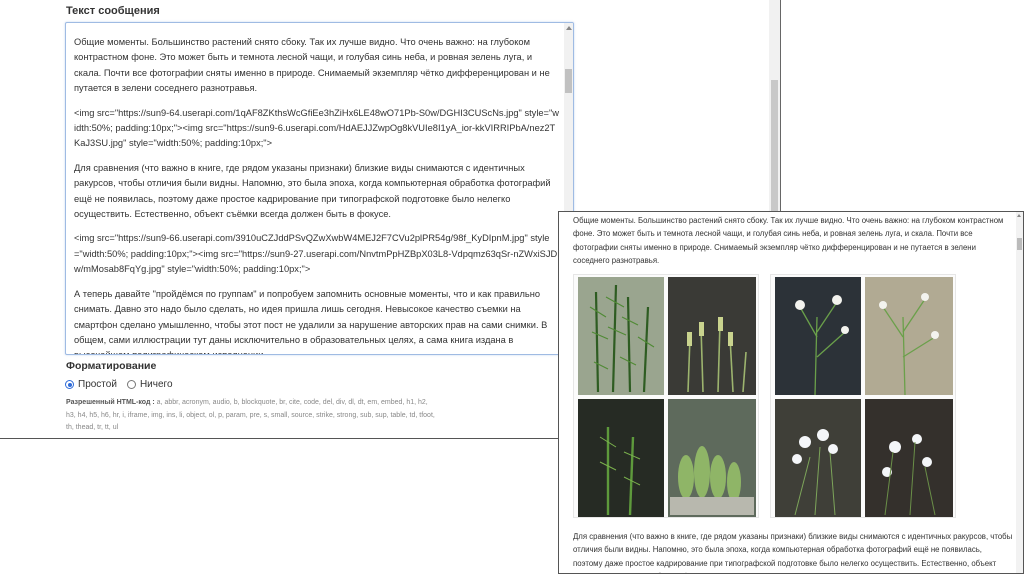 This screenshot has width=1024, height=574. What do you see at coordinates (1019, 244) in the screenshot?
I see `preview-scroll-thumb` at bounding box center [1019, 244].